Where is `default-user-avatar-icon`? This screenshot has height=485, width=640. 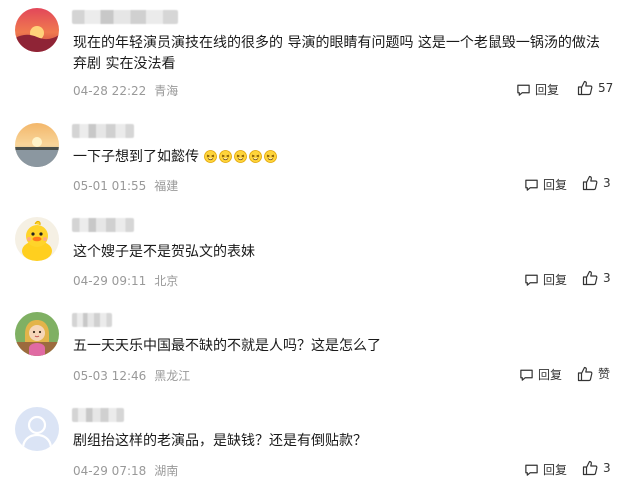
default-user-avatar-icon is located at coordinates (37, 429).